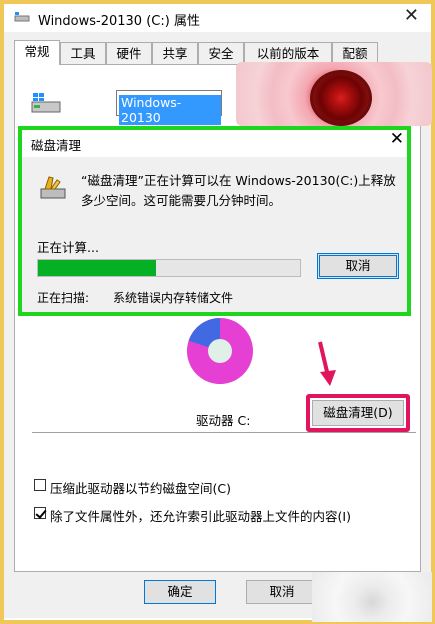 This screenshot has height=624, width=435. I want to click on divider, so click(224, 432).